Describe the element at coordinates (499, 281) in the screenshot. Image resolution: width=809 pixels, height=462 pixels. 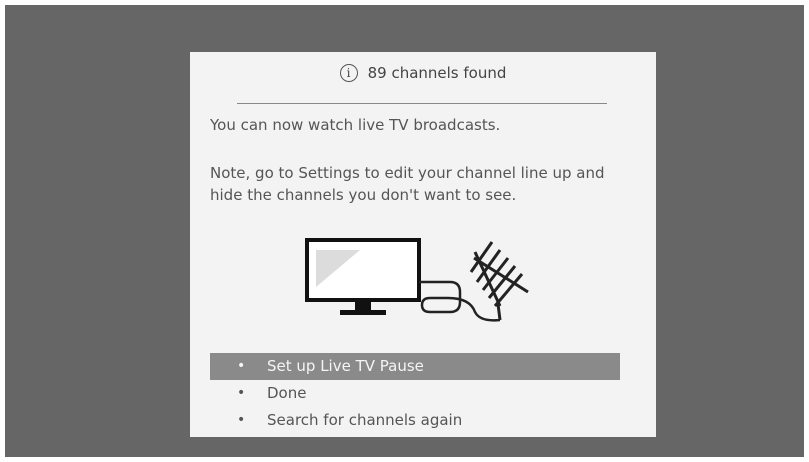
I see `antenna-icon` at that location.